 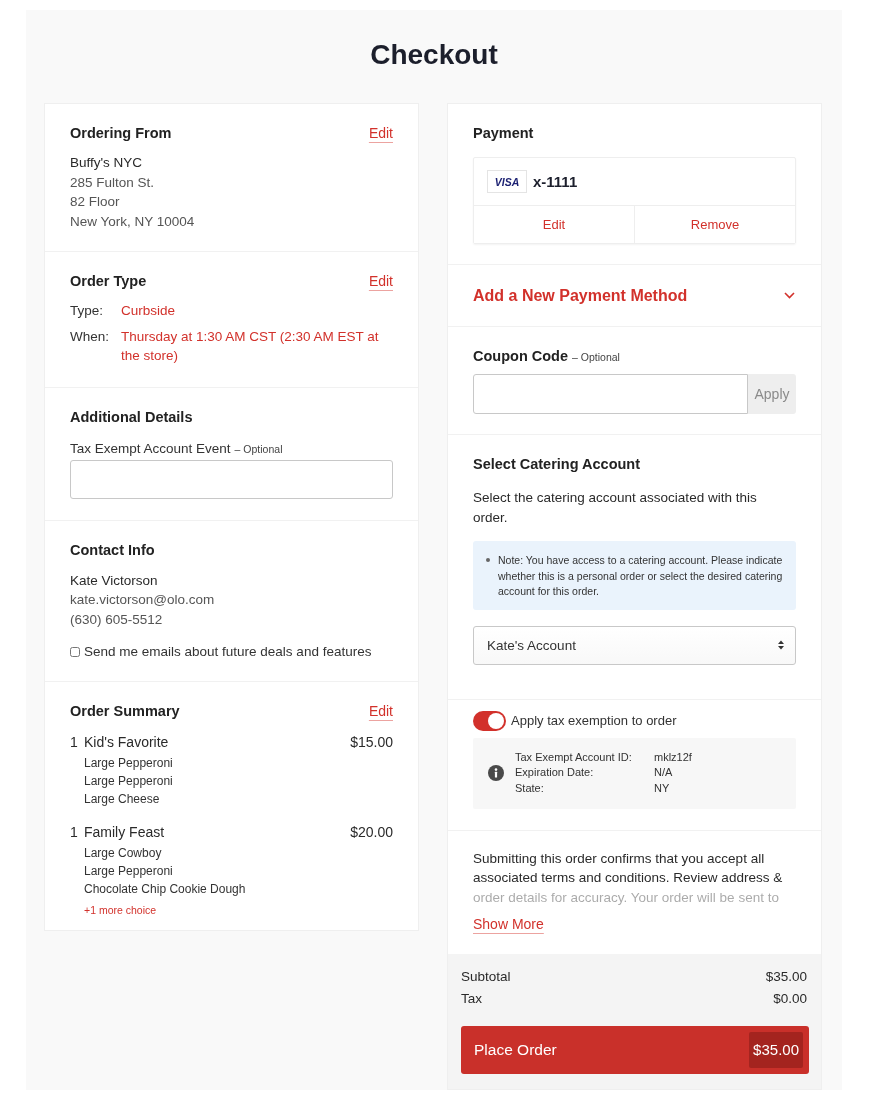 I want to click on total-label: Tax, so click(x=471, y=999).